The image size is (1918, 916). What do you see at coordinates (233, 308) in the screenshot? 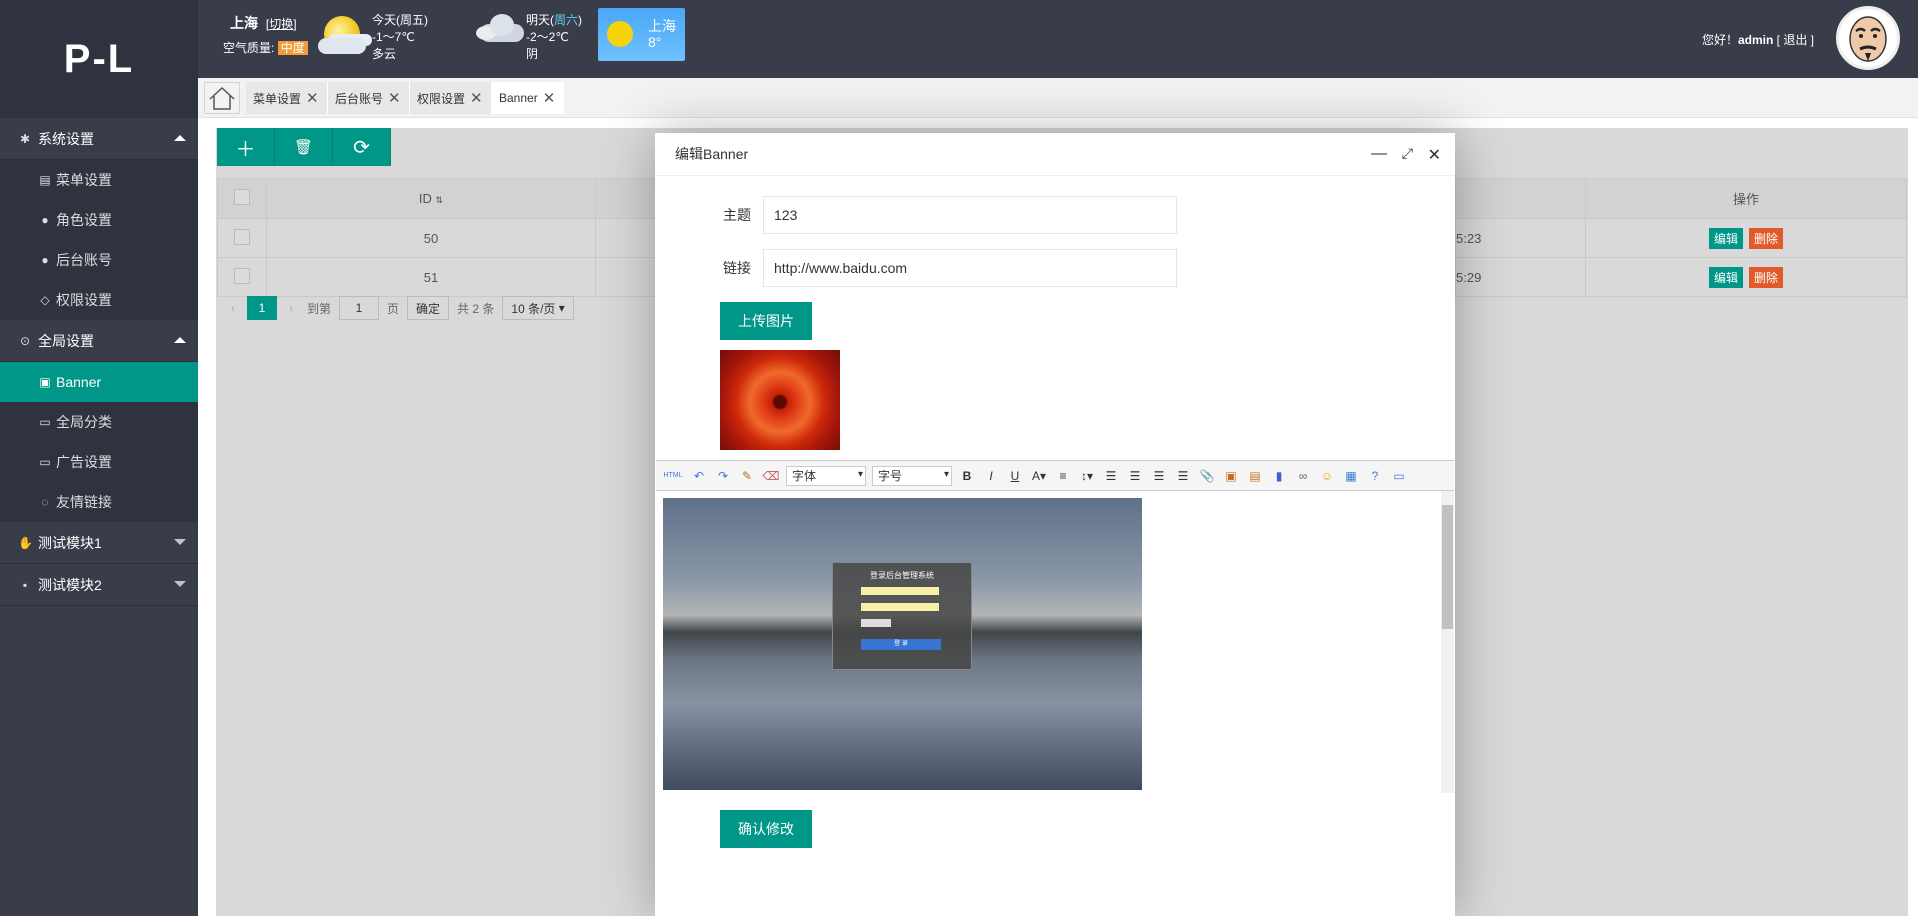
I see `prev-page-icon: ‹` at bounding box center [233, 308].